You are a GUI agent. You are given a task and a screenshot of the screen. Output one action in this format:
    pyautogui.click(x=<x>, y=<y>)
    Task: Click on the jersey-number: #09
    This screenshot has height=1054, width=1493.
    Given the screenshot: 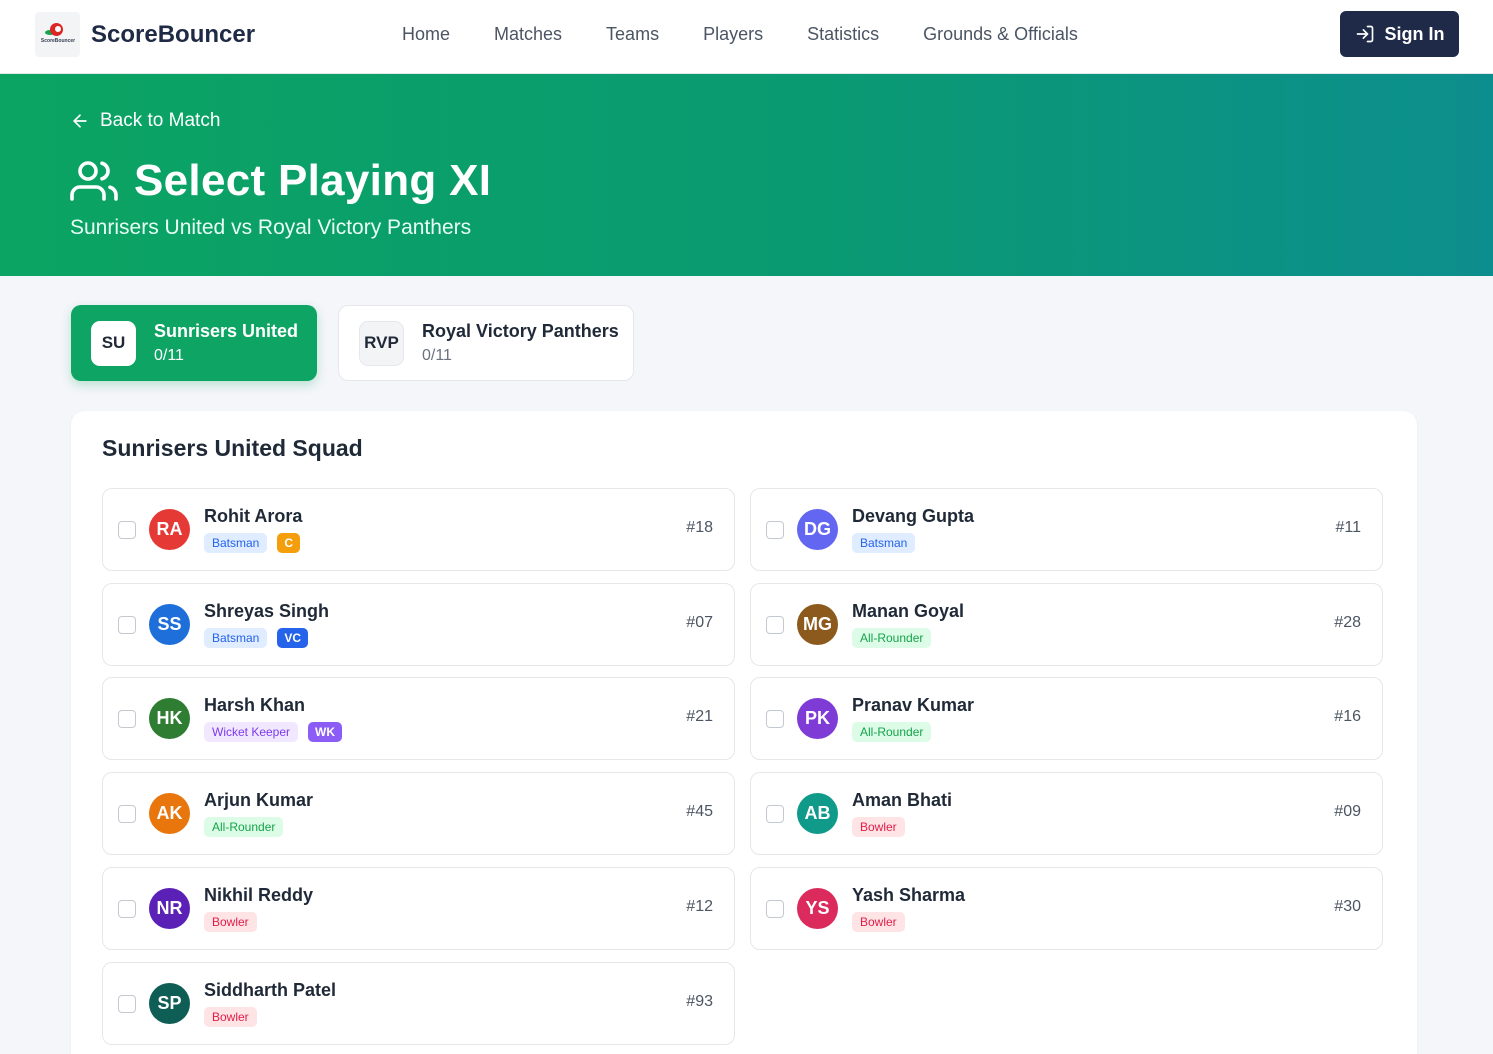 What is the action you would take?
    pyautogui.click(x=1347, y=811)
    